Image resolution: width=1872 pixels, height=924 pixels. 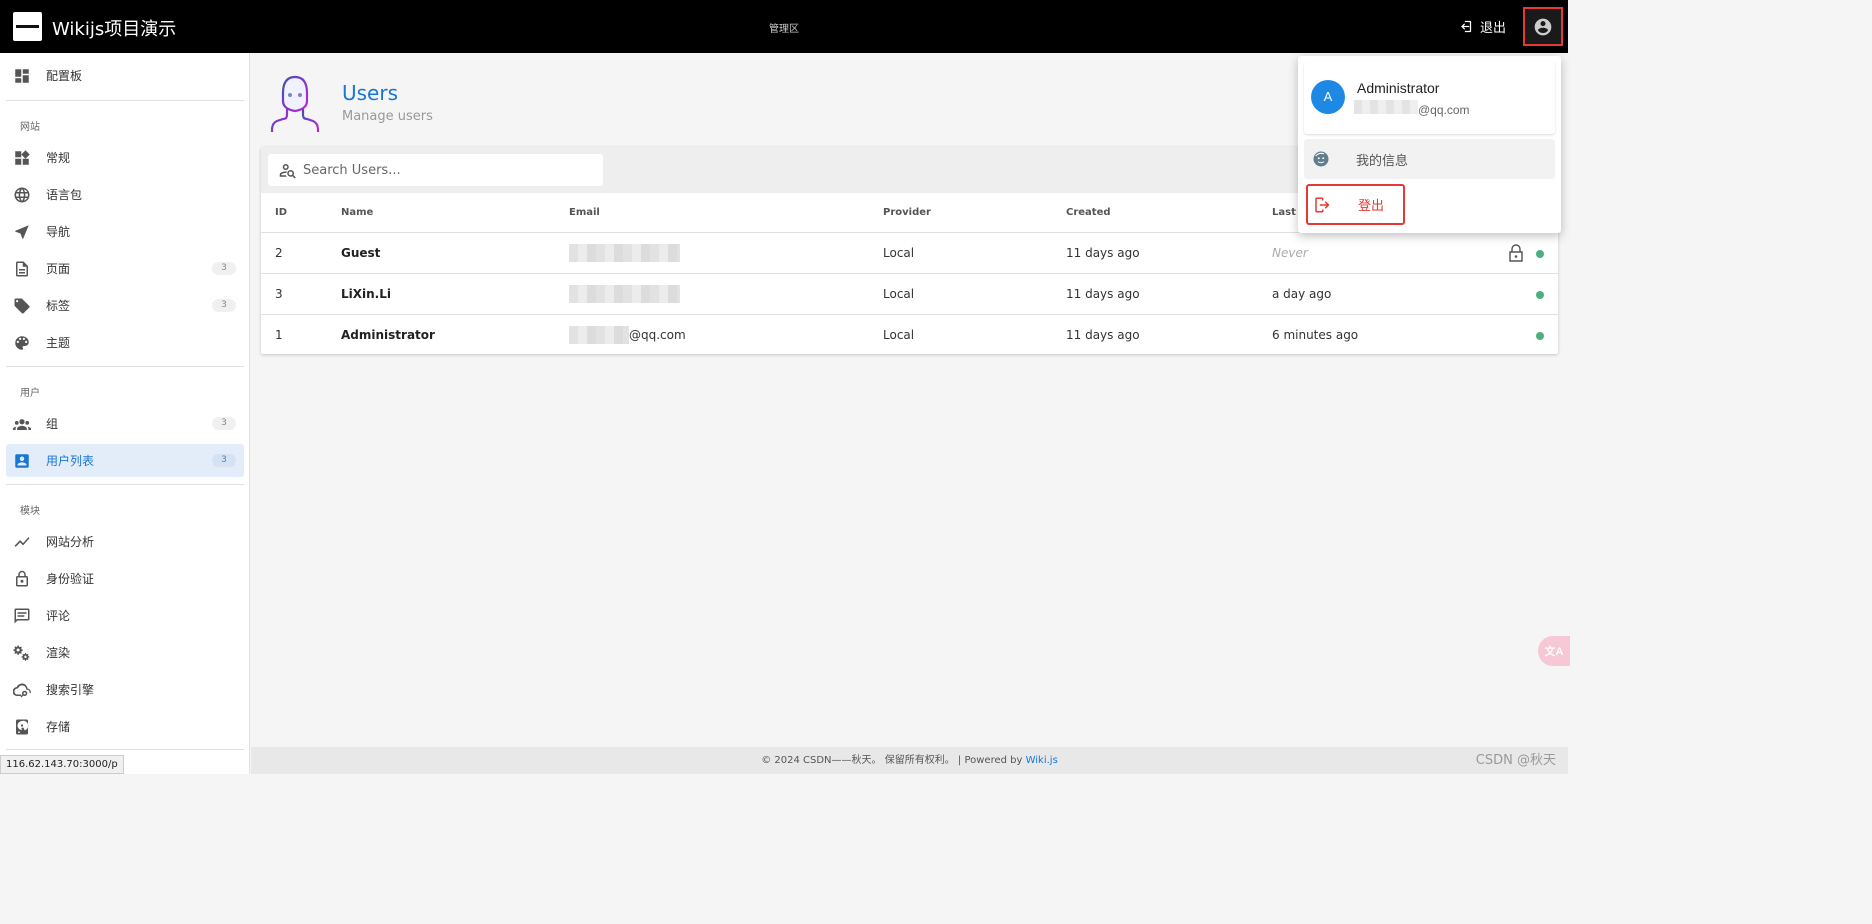 What do you see at coordinates (784, 29) in the screenshot?
I see `admin-area-label: 管理区` at bounding box center [784, 29].